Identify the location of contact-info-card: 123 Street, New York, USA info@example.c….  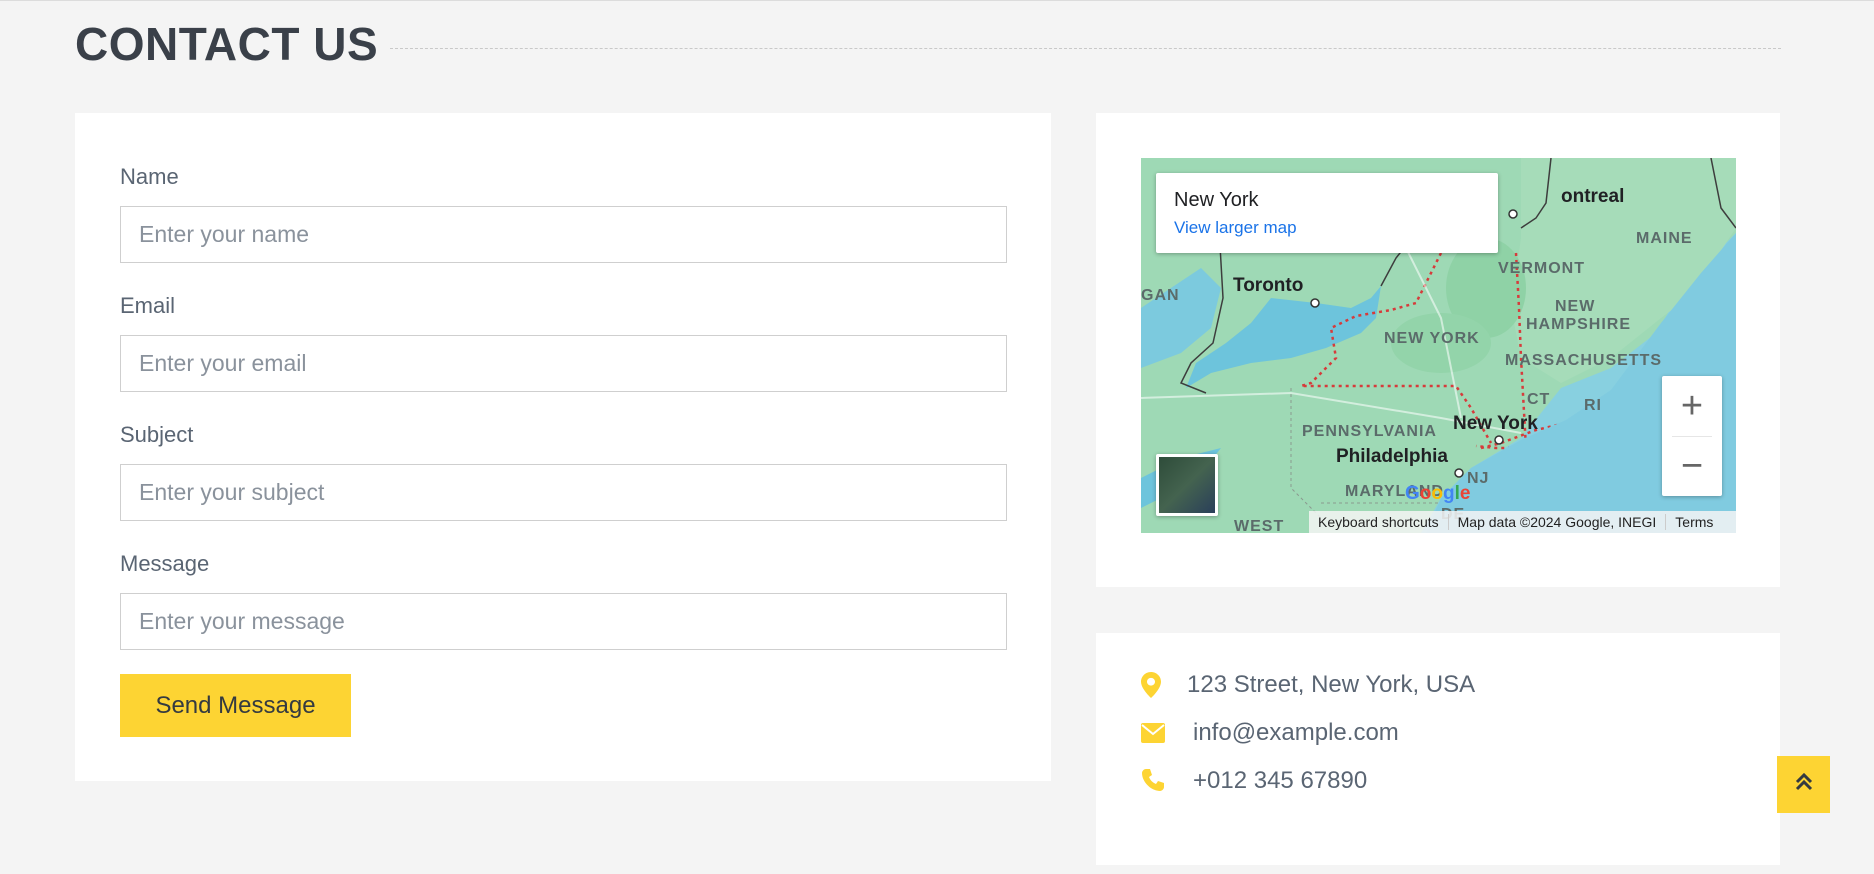
(1438, 749).